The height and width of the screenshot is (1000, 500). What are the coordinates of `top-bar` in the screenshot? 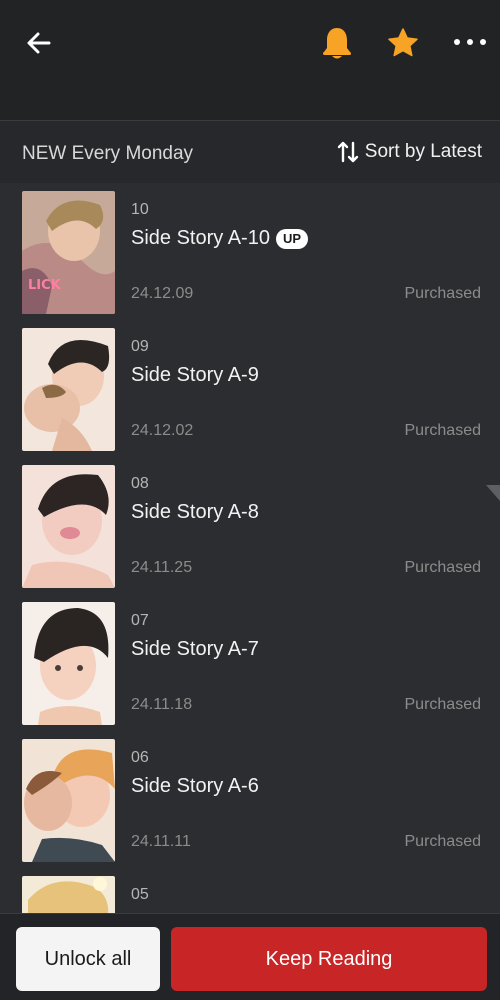 It's located at (250, 60).